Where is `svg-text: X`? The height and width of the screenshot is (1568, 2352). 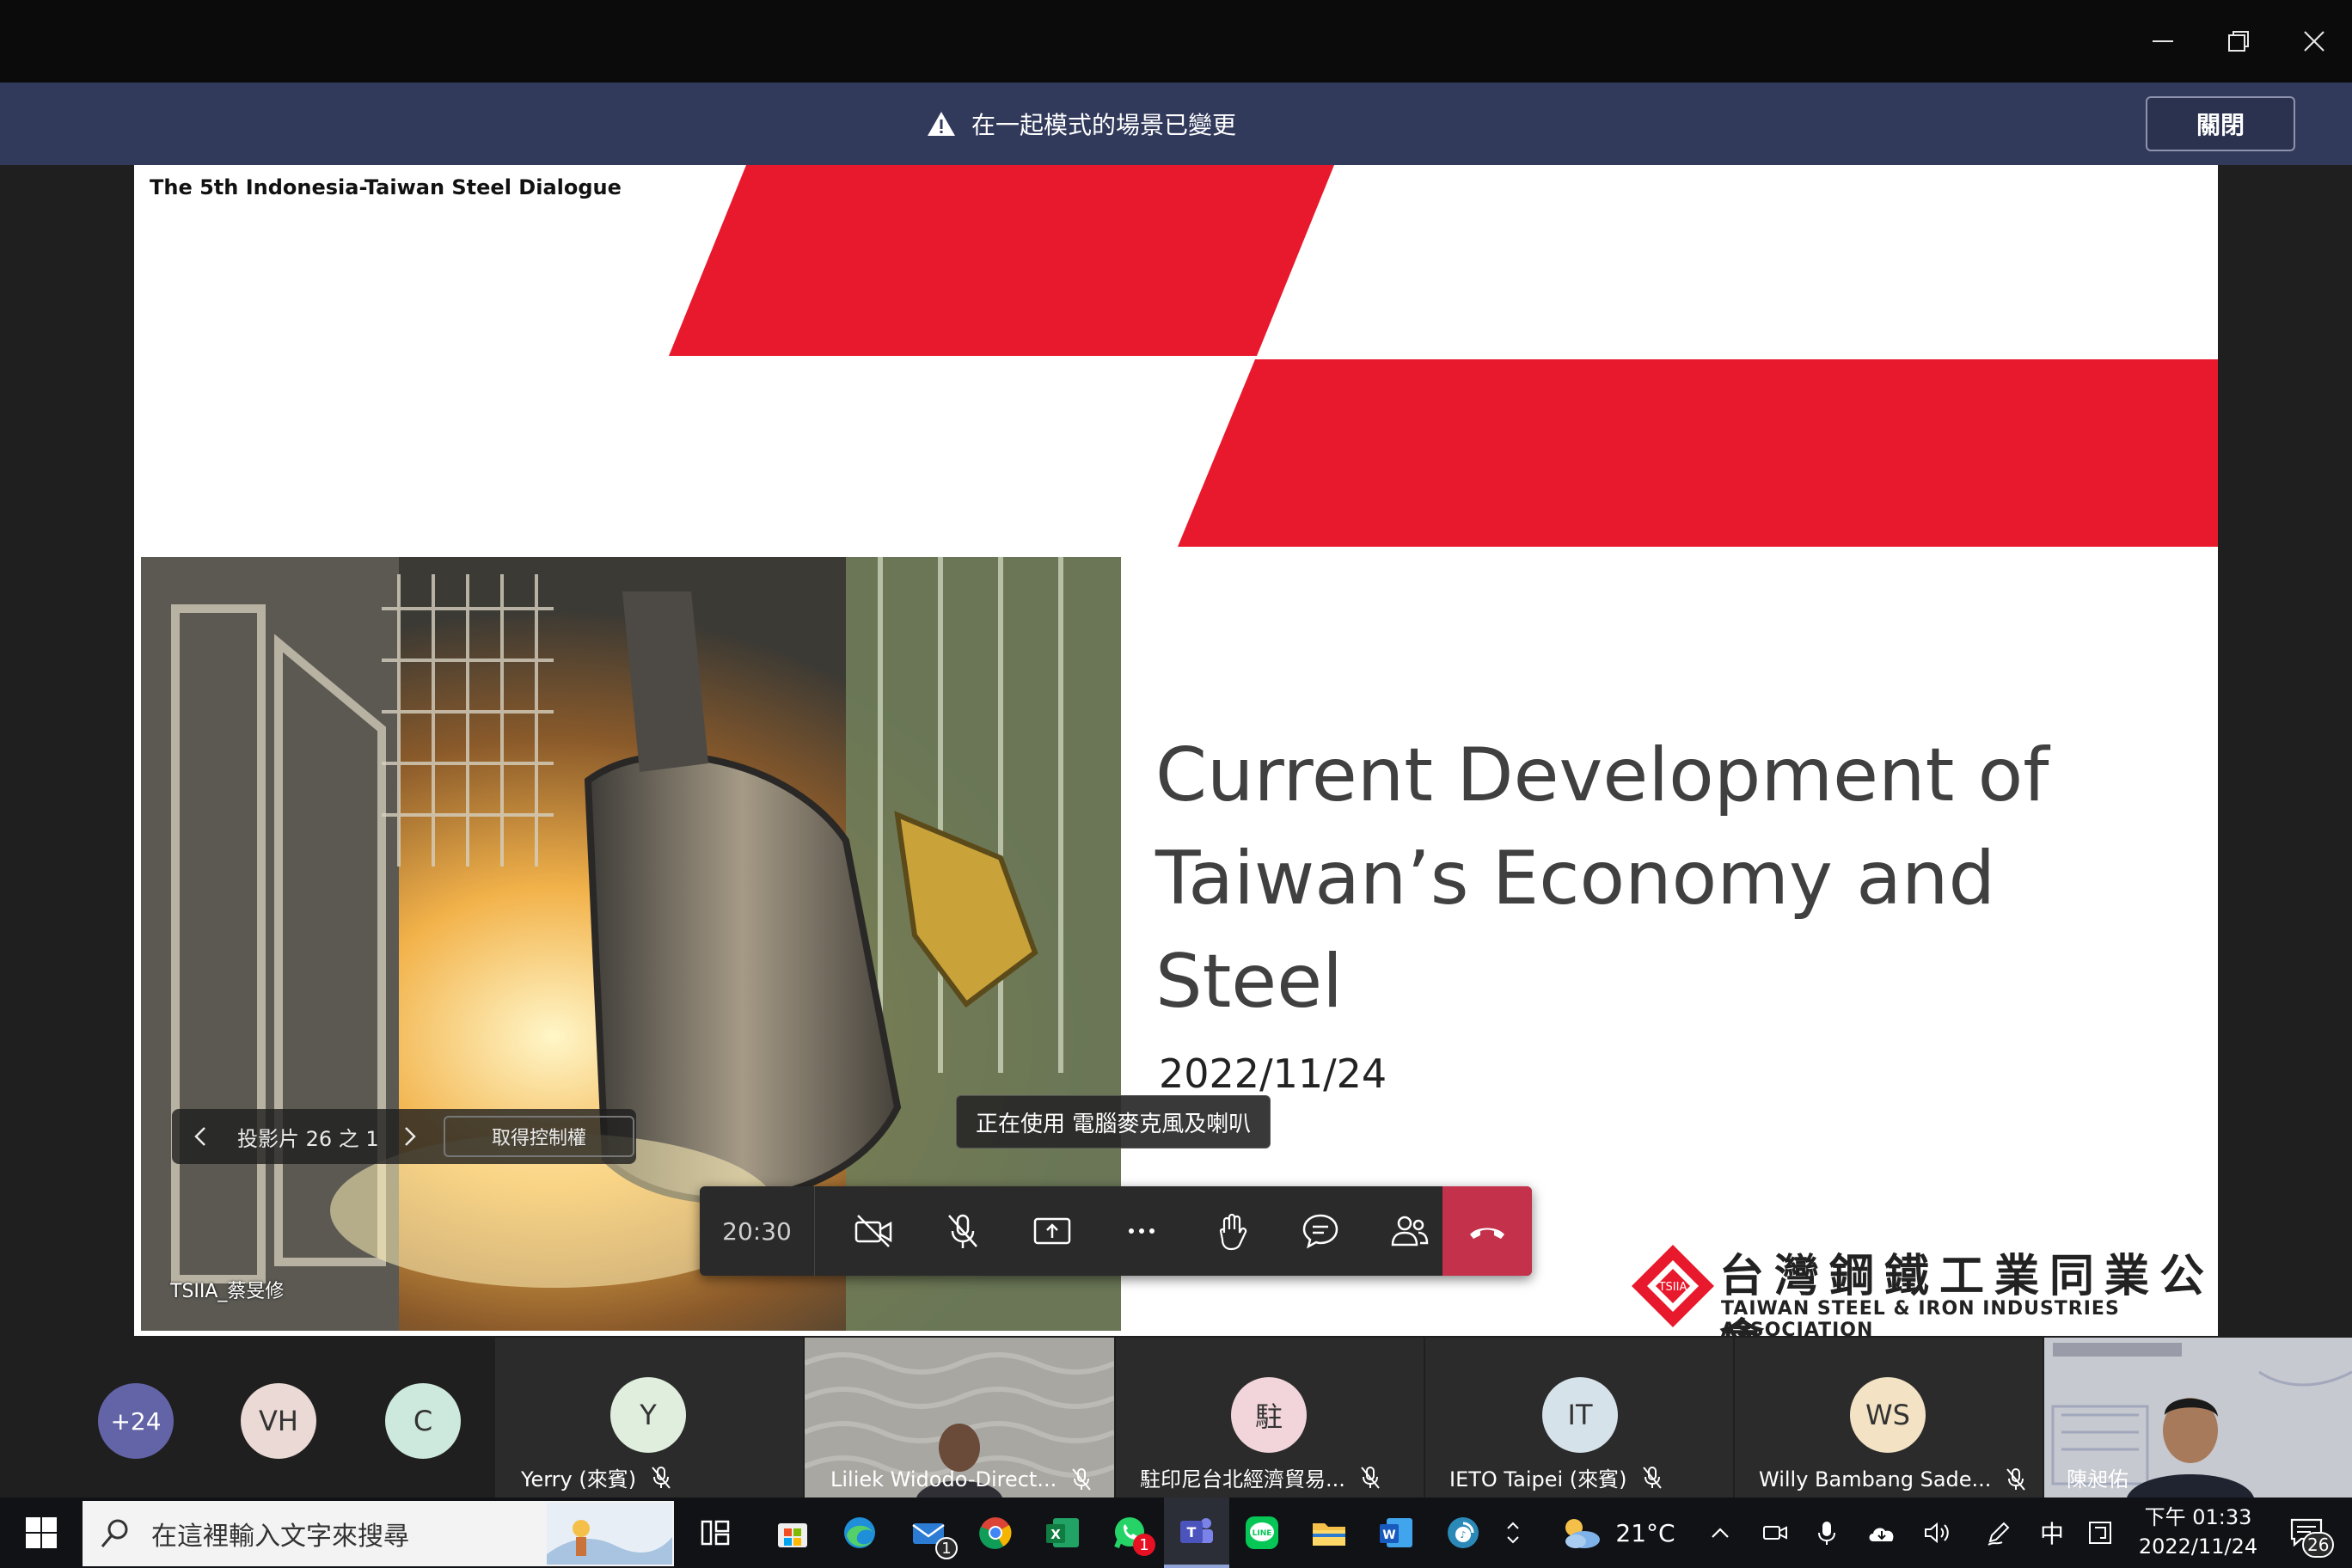
svg-text: X is located at coordinates (1055, 1534).